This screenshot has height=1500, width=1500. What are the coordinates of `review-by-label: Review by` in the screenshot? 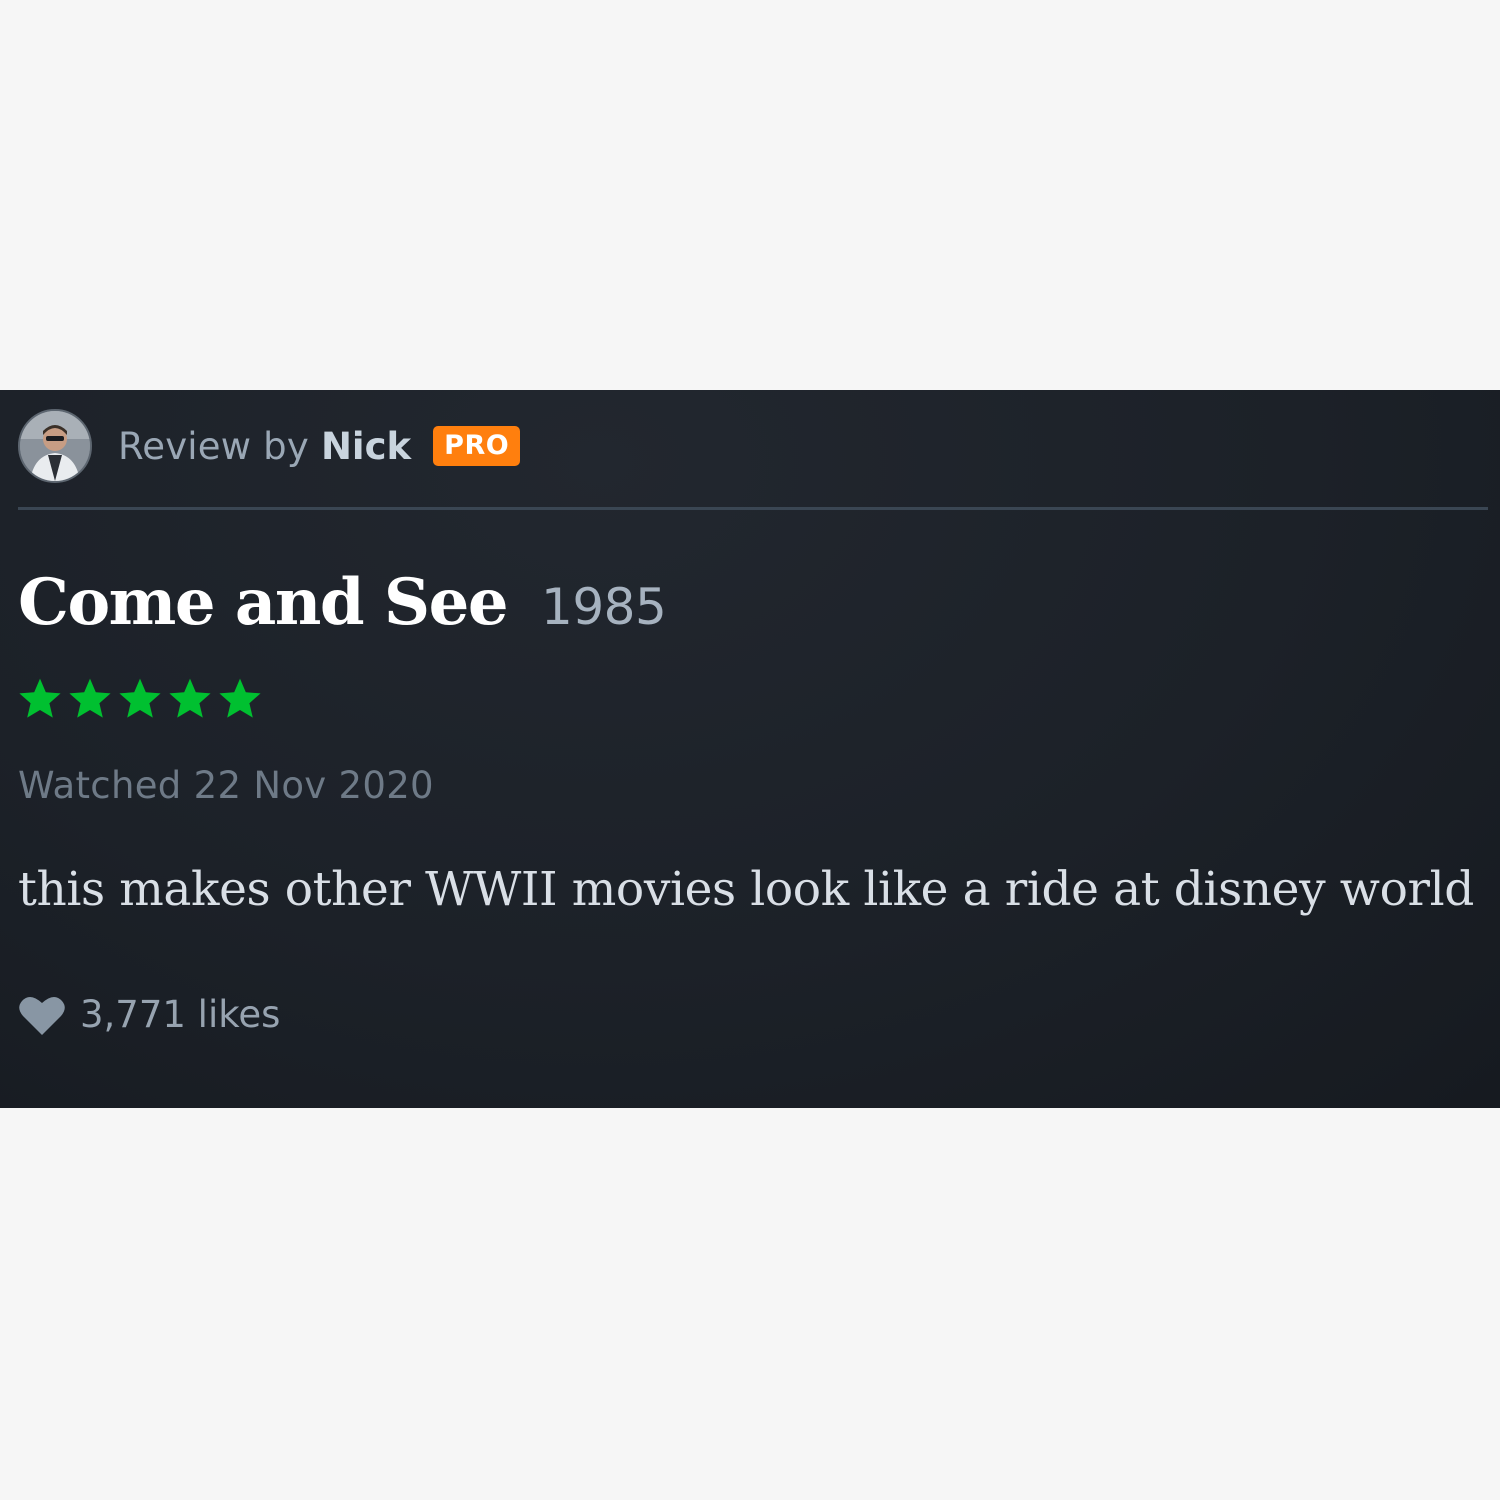 It's located at (213, 446).